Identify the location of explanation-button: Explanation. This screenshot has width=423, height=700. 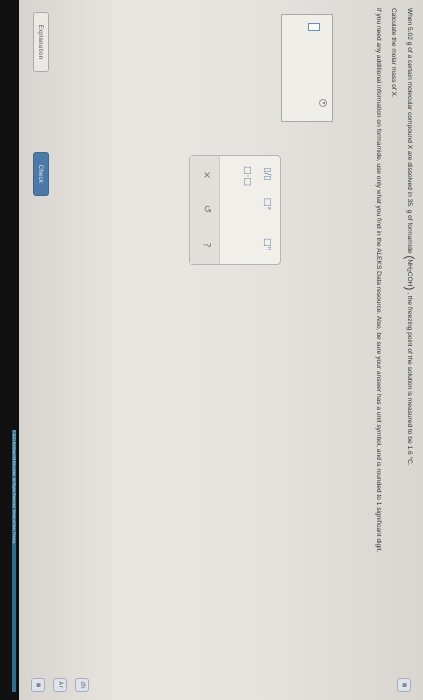
(41, 42).